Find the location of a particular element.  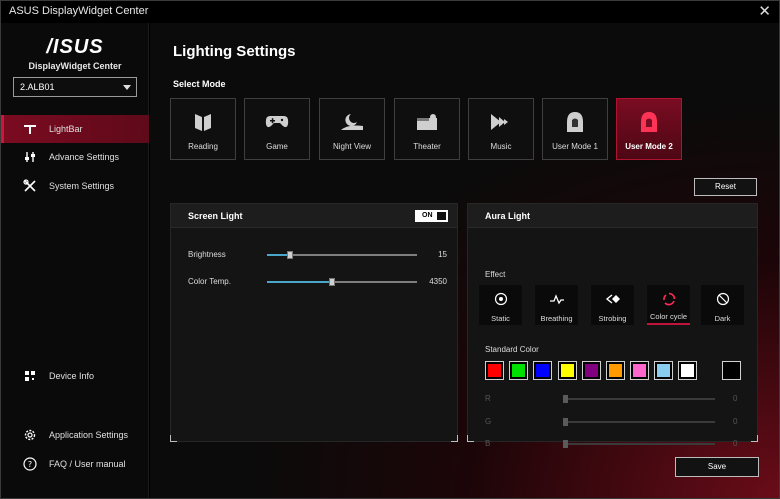

brightness-label: Brightness is located at coordinates (207, 254).